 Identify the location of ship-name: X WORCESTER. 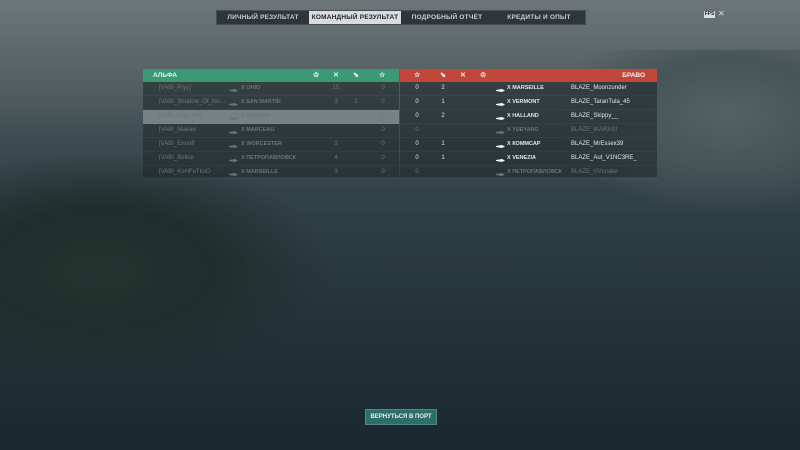
(261, 144).